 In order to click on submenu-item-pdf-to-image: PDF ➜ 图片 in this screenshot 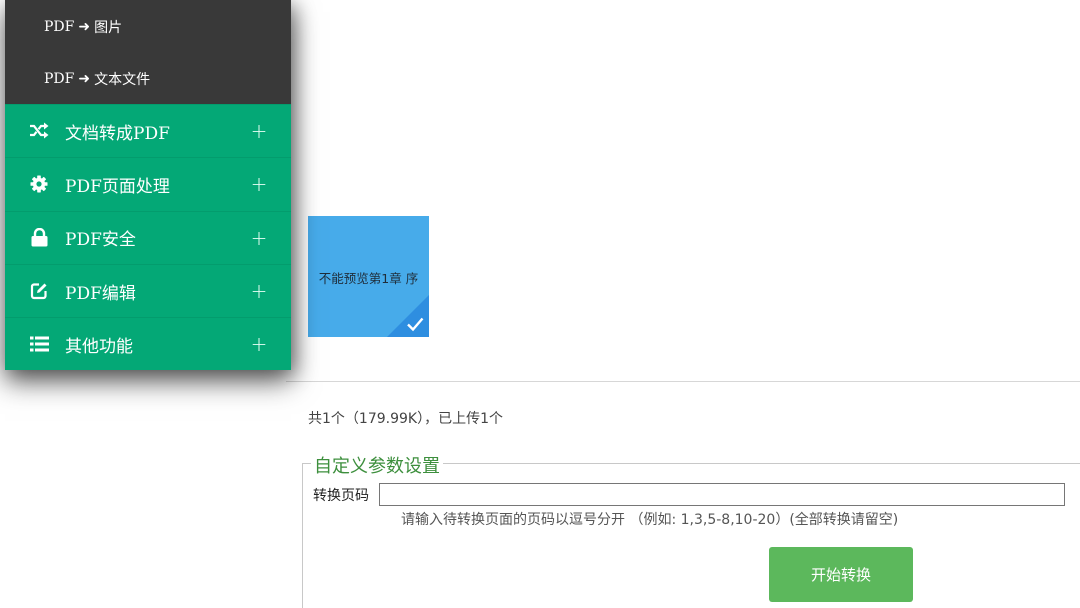, I will do `click(148, 26)`.